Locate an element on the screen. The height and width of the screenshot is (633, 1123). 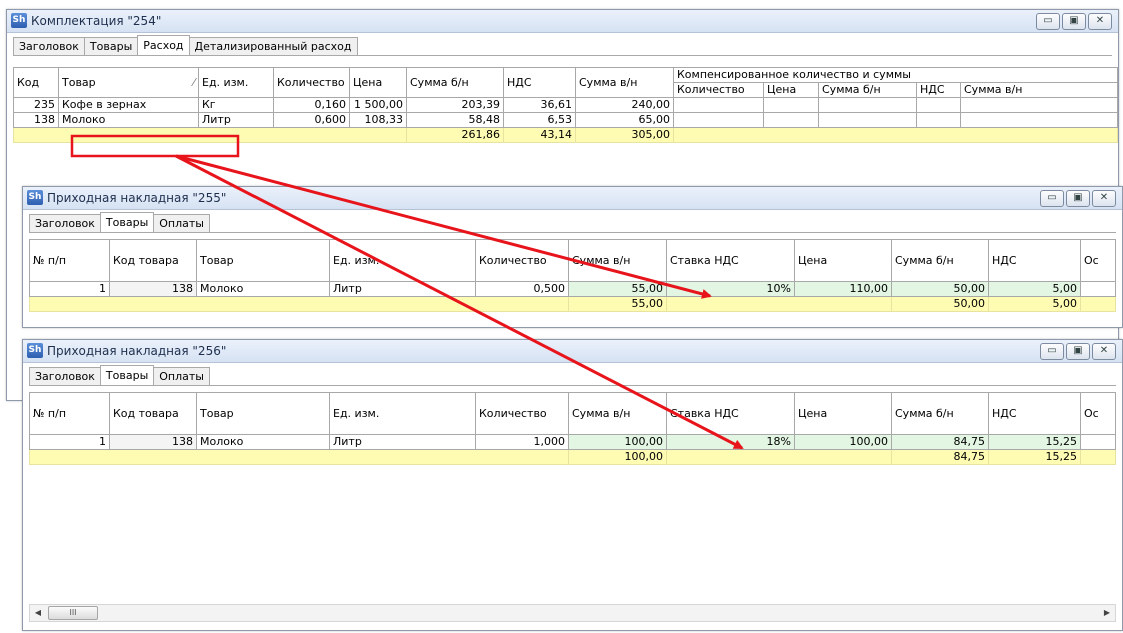
cell-summa-bn: 50,00 is located at coordinates (940, 289).